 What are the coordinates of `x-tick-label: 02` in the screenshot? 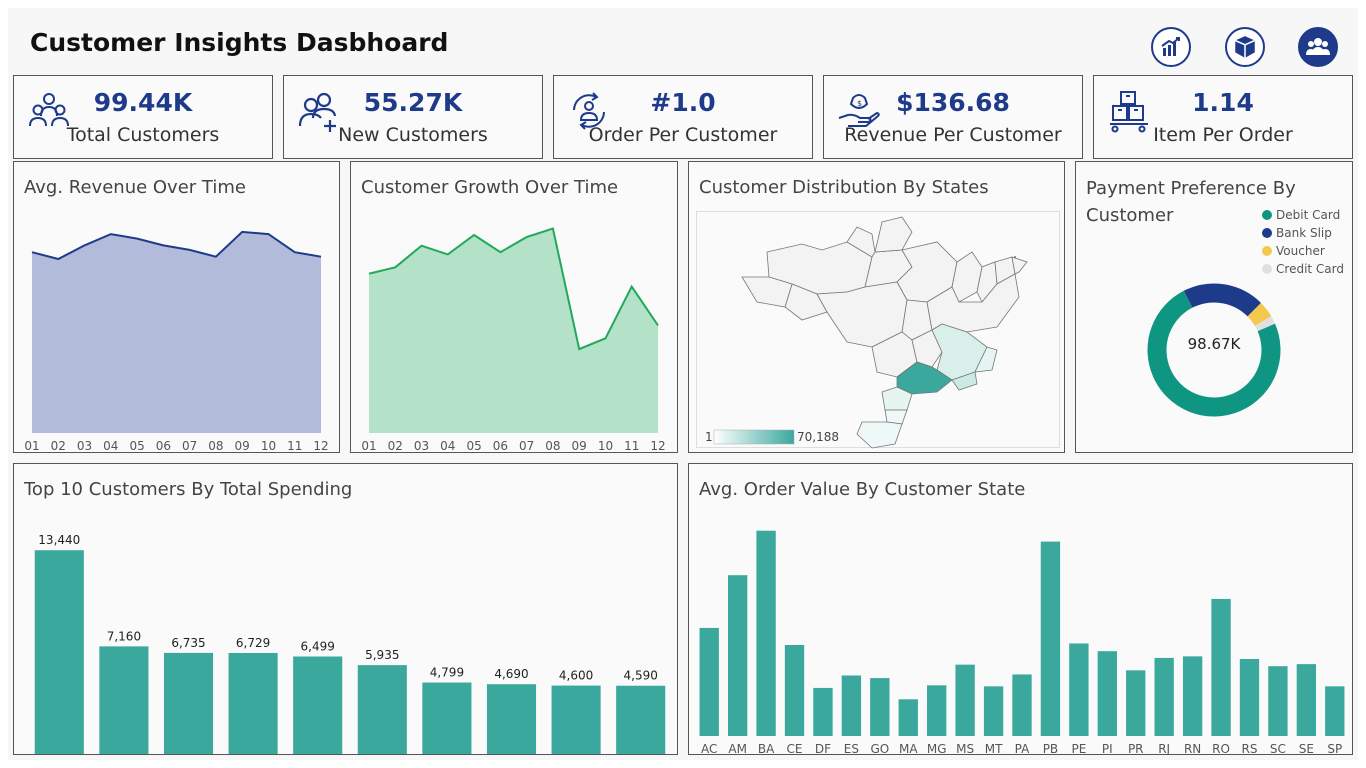 It's located at (58, 445).